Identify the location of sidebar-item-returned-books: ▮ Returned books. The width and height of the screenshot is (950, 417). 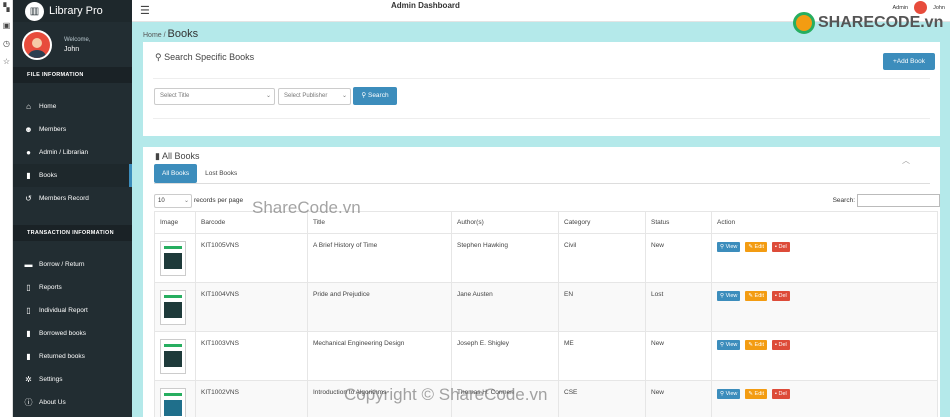
(72, 356).